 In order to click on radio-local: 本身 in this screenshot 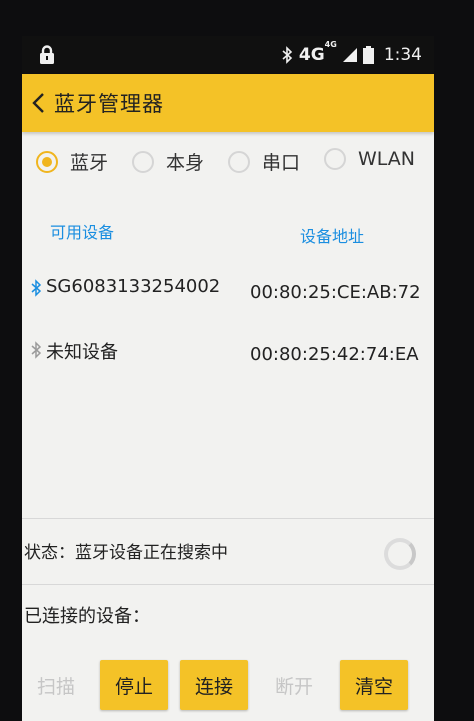, I will do `click(168, 161)`.